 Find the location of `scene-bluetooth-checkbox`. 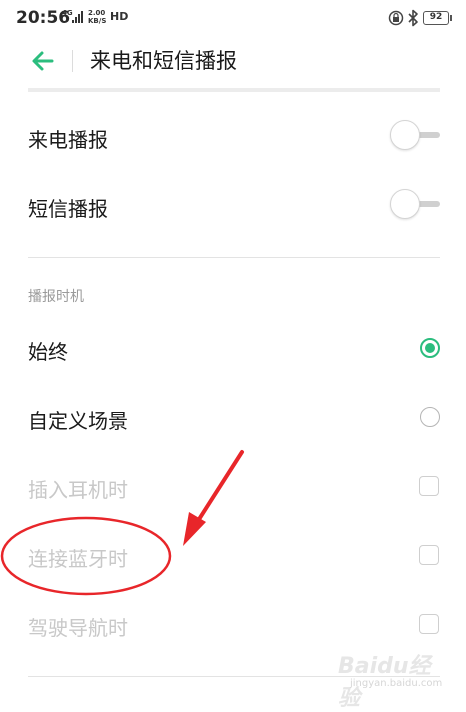

scene-bluetooth-checkbox is located at coordinates (429, 555).